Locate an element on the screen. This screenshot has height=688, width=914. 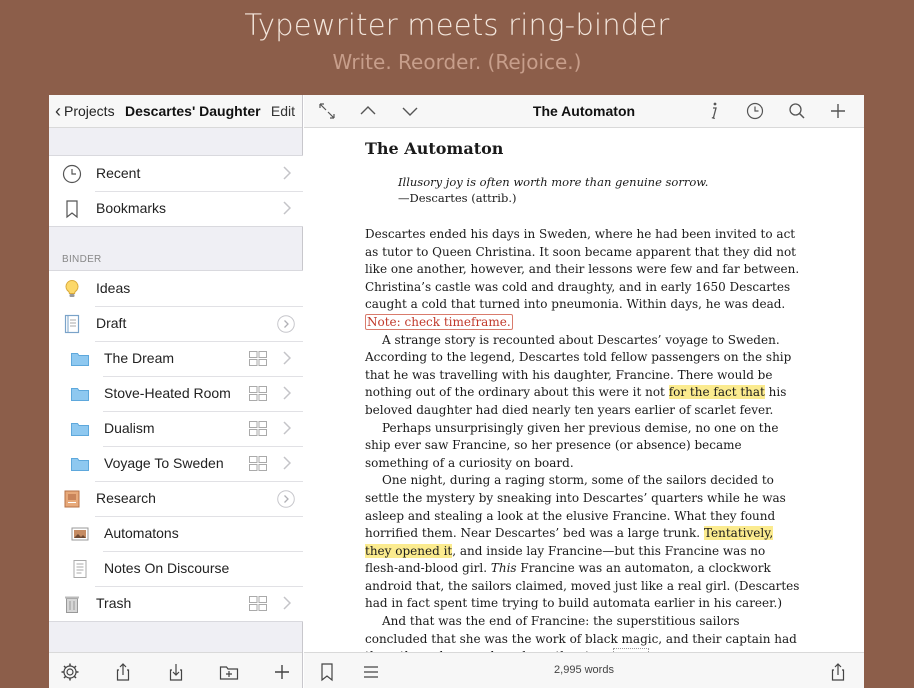
sidebar-toolbar is located at coordinates (175, 670).